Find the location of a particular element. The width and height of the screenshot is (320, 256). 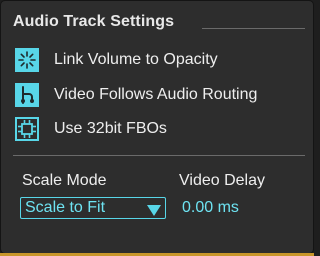

use-32bit-fbos-toggle: Use 32bit FBOs is located at coordinates (91, 129).